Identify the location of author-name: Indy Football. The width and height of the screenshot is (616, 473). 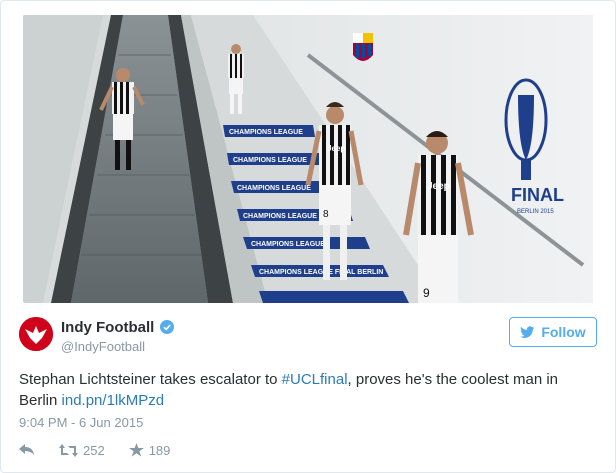
(118, 327).